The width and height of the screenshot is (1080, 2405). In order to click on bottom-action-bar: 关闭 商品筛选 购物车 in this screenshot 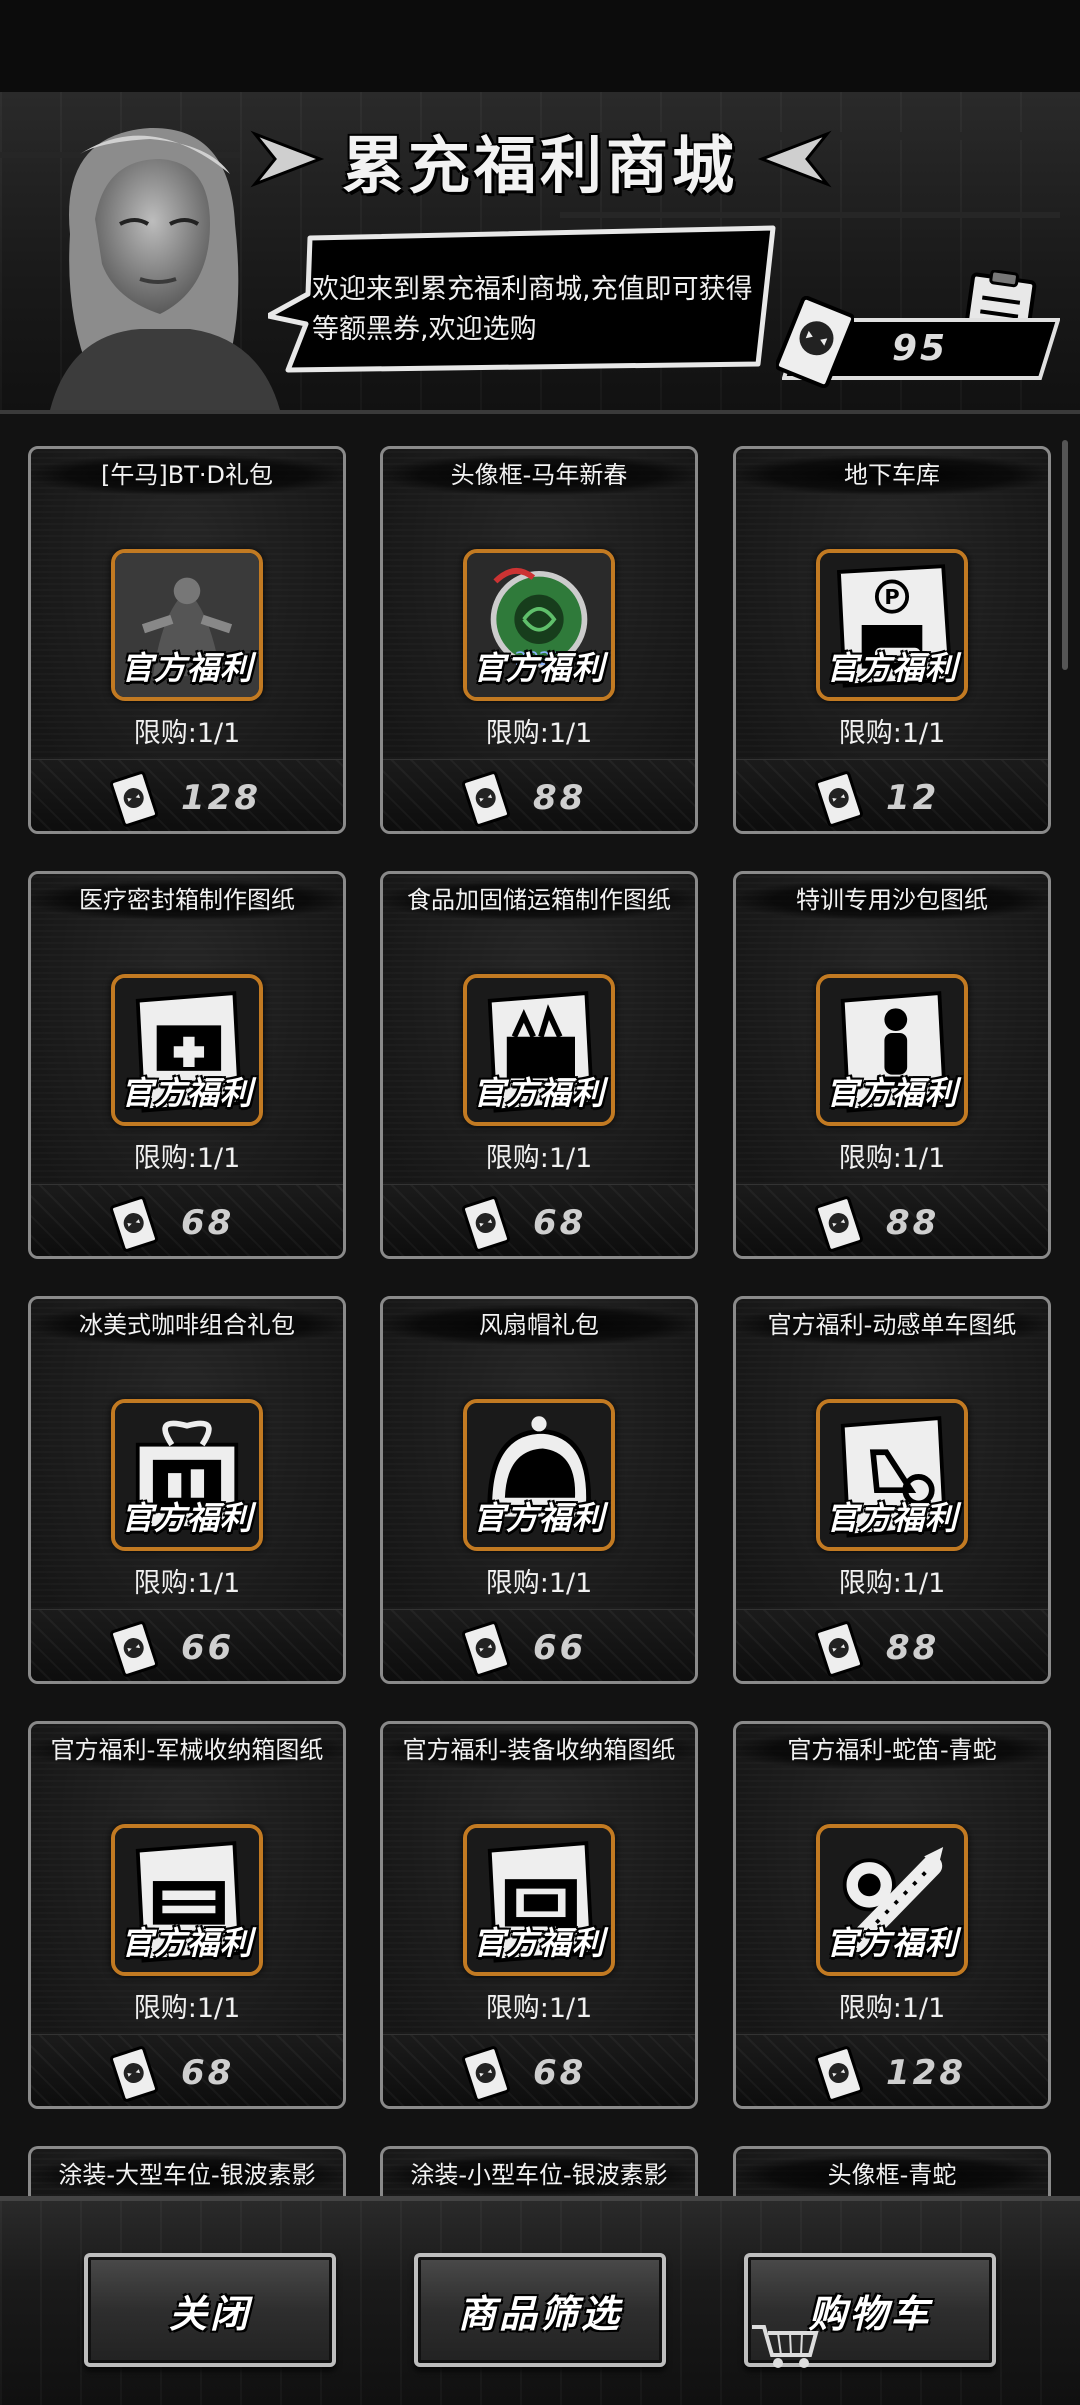, I will do `click(540, 2300)`.